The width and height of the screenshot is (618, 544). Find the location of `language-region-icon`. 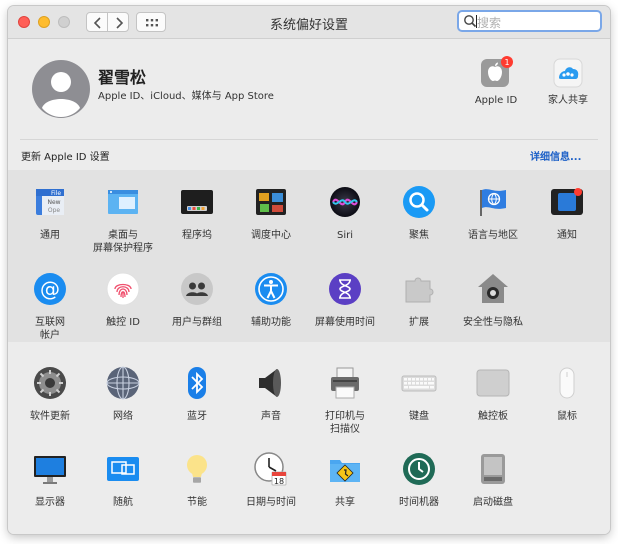

language-region-icon is located at coordinates (493, 202).